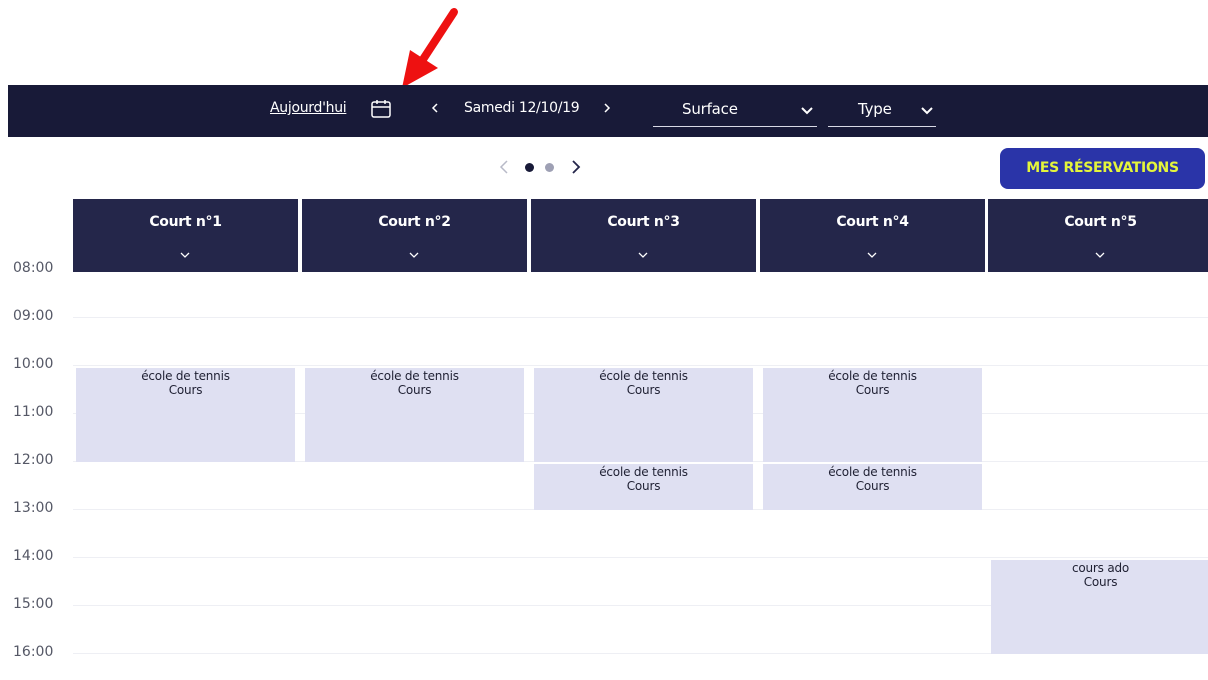  I want to click on annotation-arrow-icon, so click(430, 48).